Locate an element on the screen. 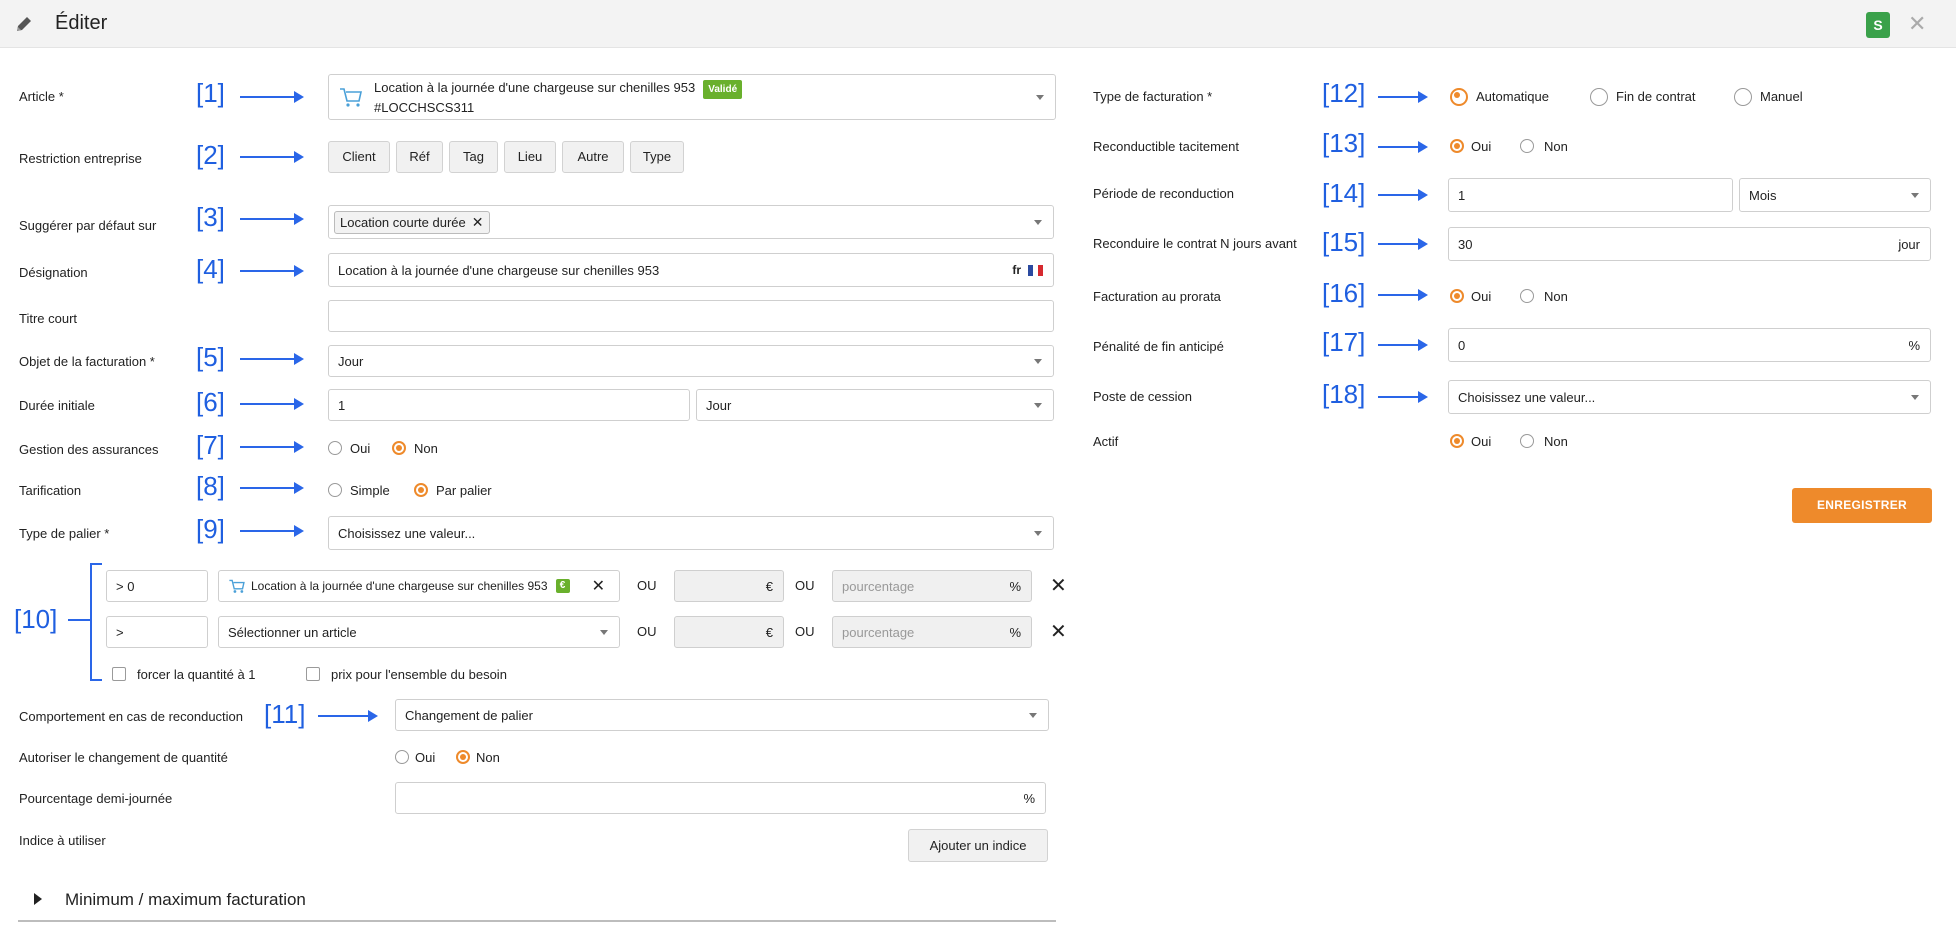  renew-days-label: Reconduire le contrat N jours avant is located at coordinates (1195, 243).